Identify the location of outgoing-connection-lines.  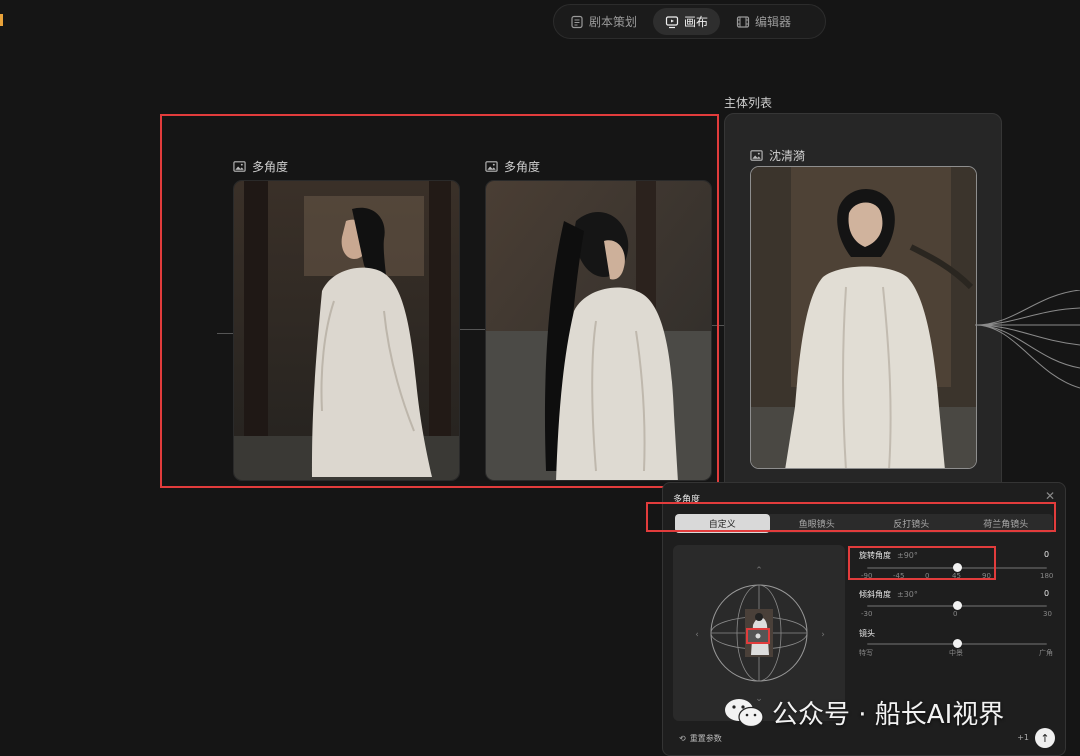
(1027, 339).